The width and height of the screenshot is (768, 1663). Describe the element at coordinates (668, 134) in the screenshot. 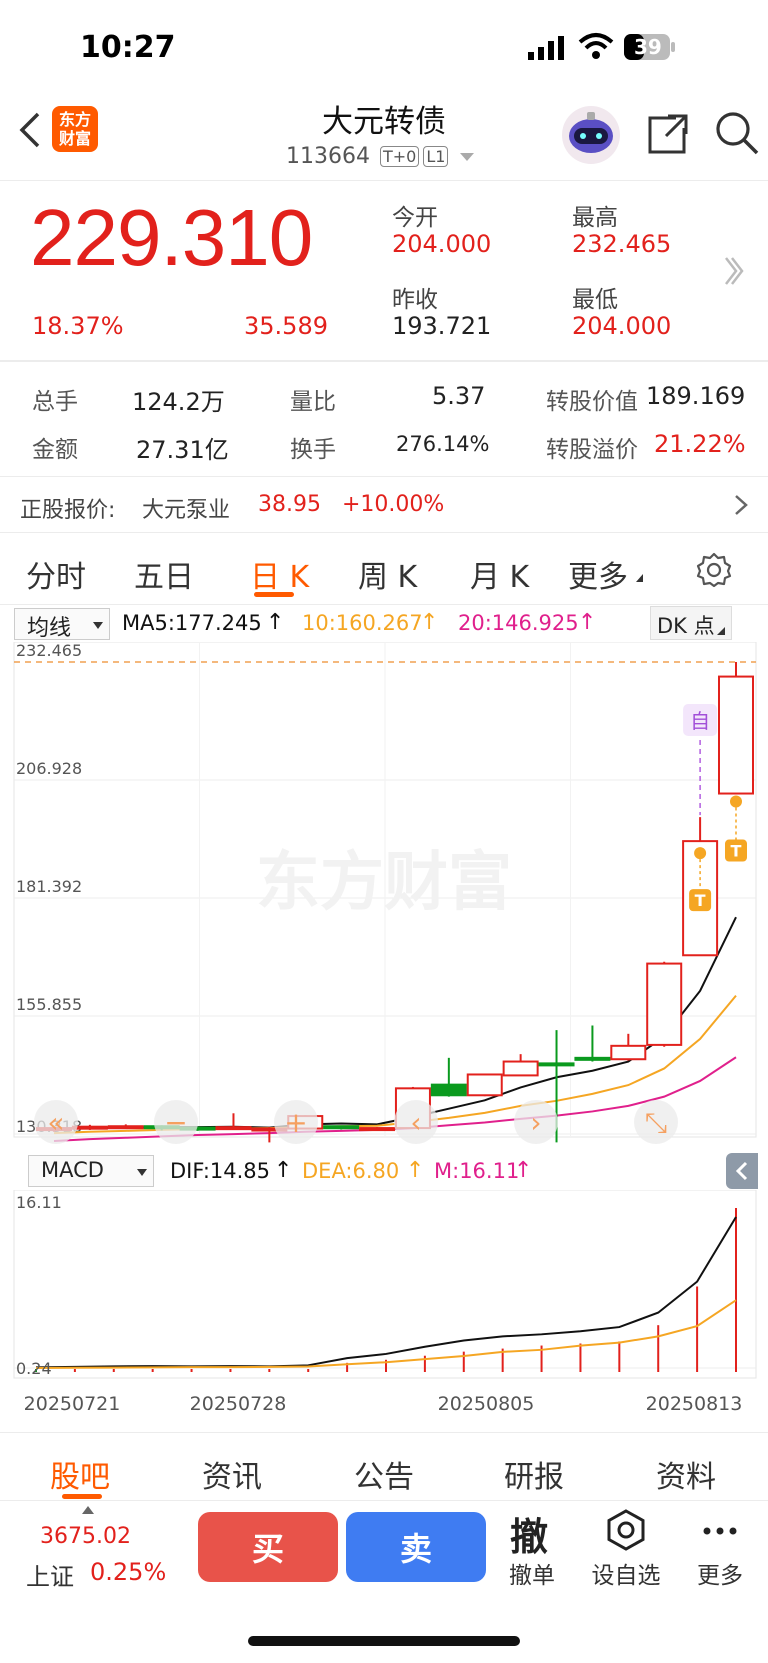

I see `share-icon` at that location.